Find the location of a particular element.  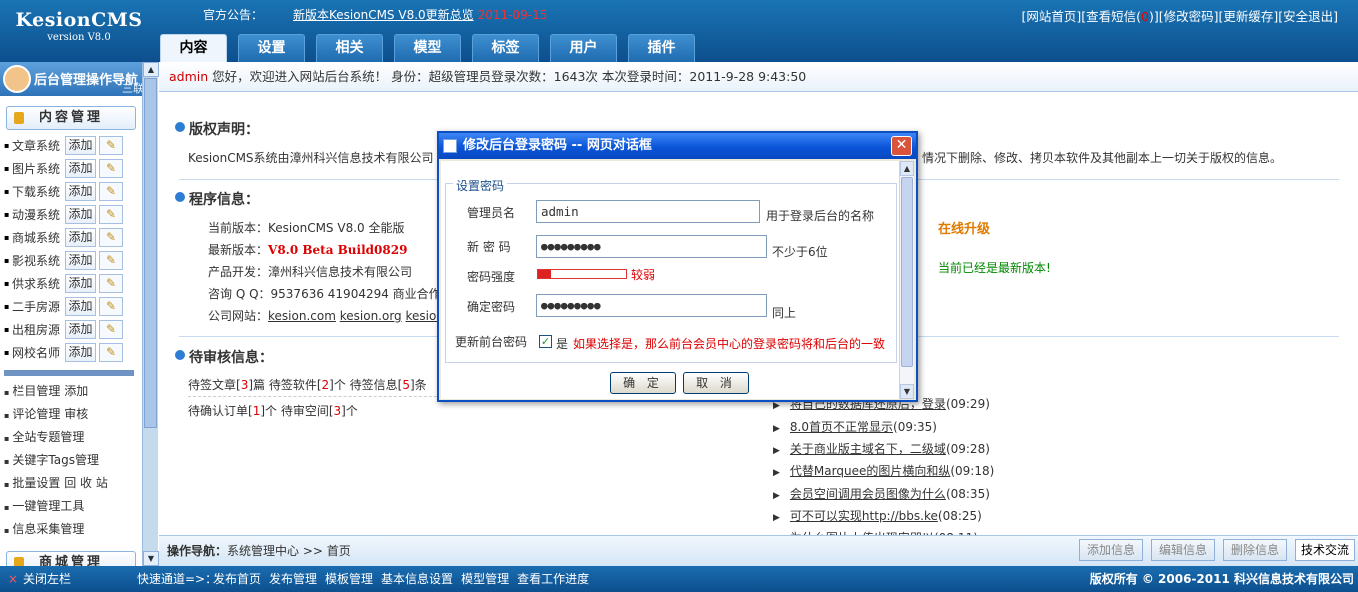

tab-plugins: 插件 is located at coordinates (661, 48).